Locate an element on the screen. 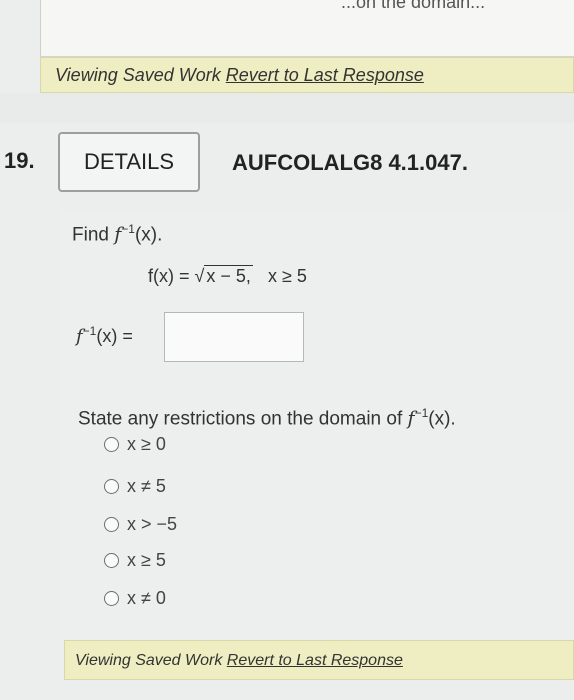  separator is located at coordinates (287, 108).